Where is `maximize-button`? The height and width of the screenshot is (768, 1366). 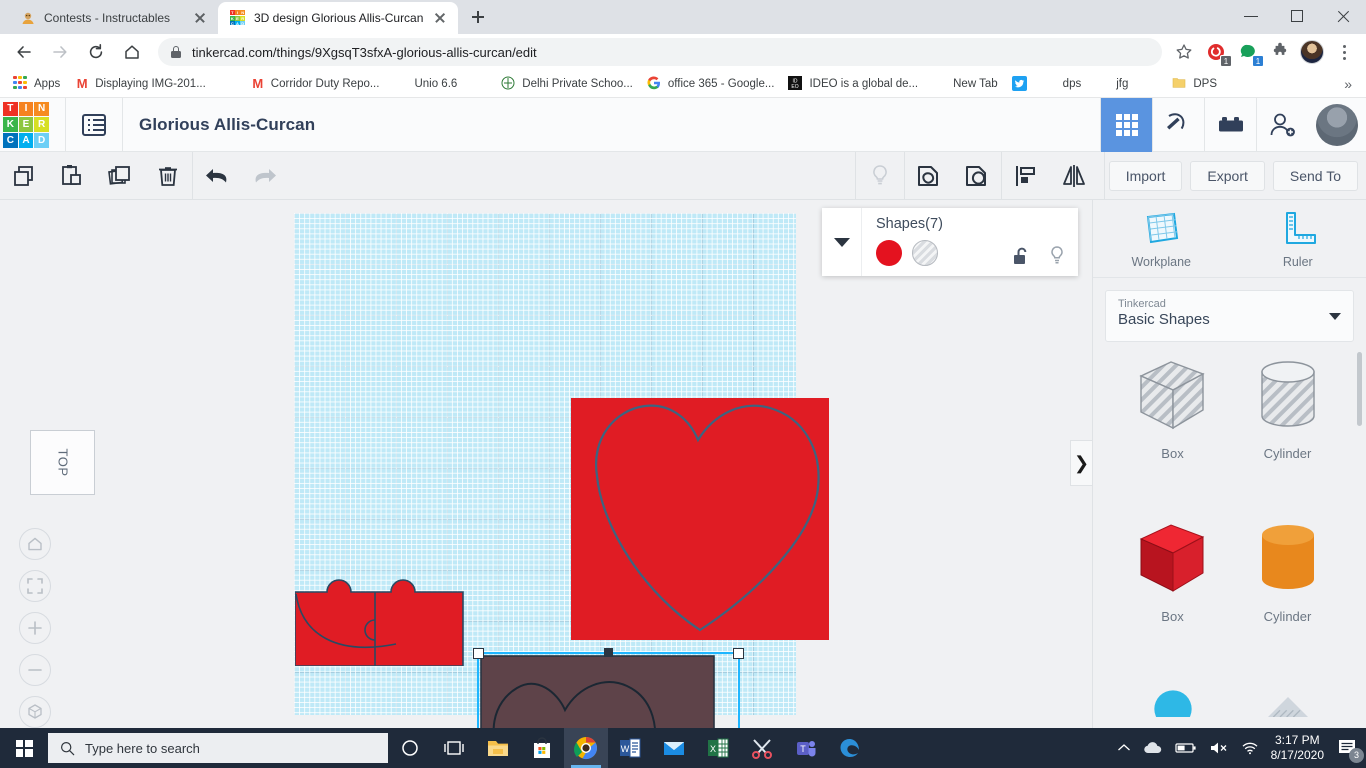
maximize-button is located at coordinates (1297, 16).